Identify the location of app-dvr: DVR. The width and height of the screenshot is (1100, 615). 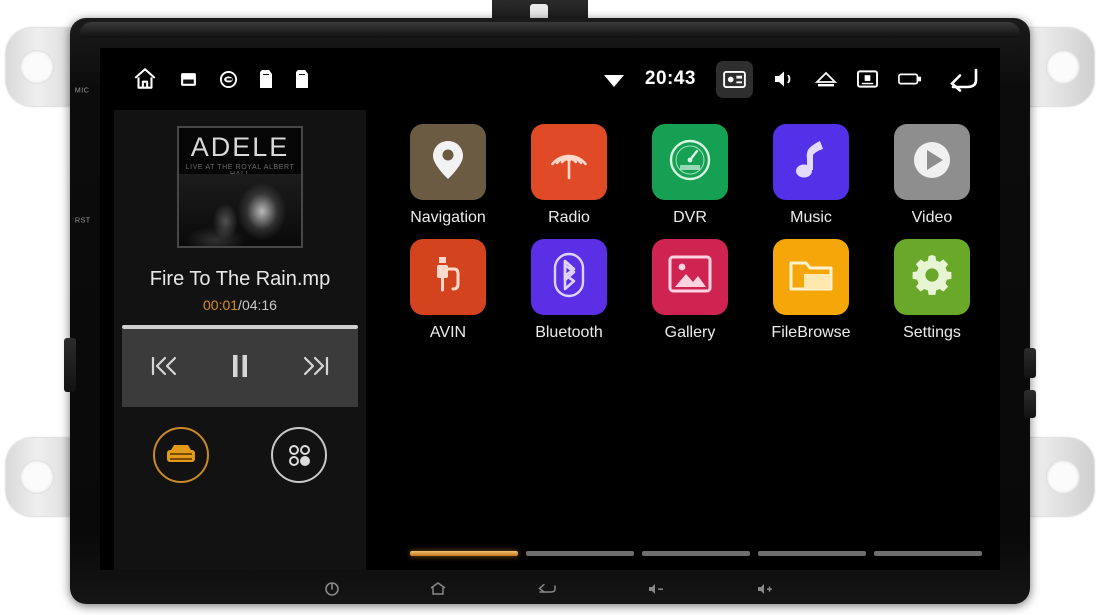
(690, 175).